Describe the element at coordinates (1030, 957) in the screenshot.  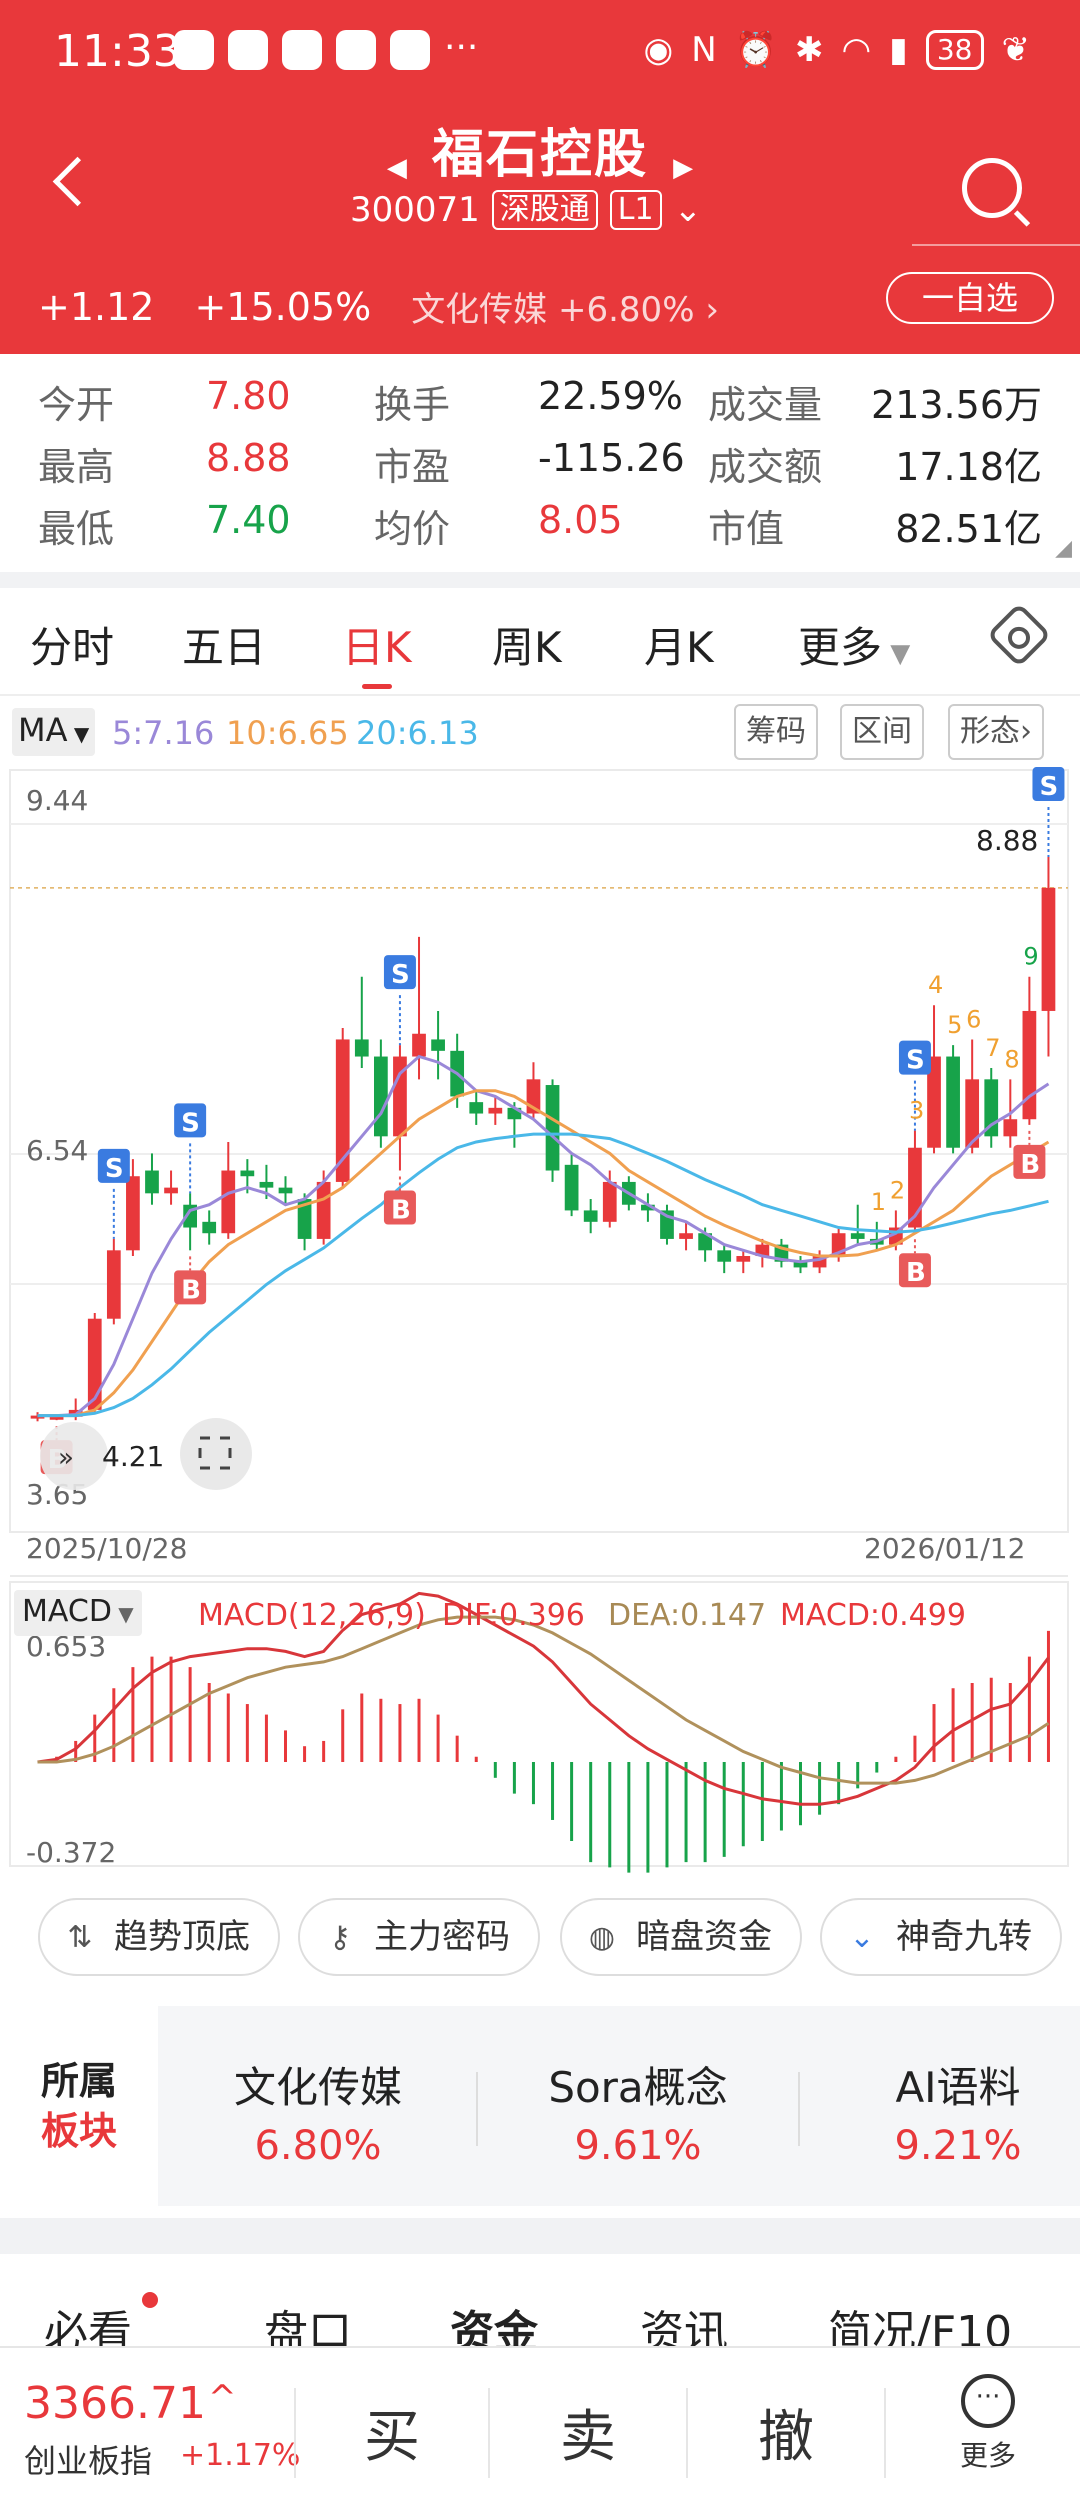
I see `nine-turn-digit: 9` at that location.